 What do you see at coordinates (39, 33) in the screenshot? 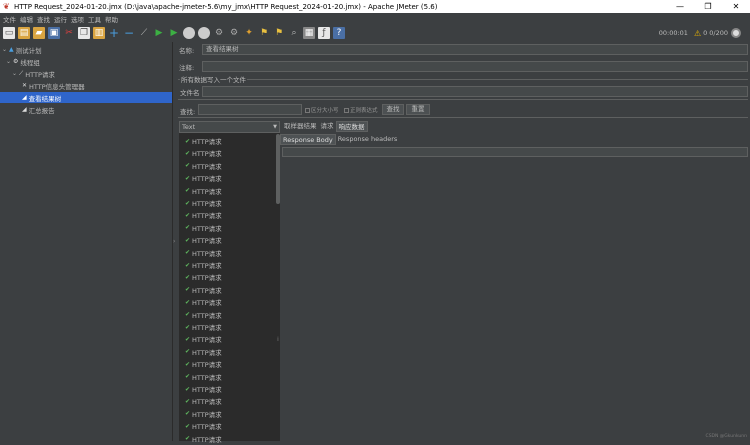
I see `open-icon: ▰` at bounding box center [39, 33].